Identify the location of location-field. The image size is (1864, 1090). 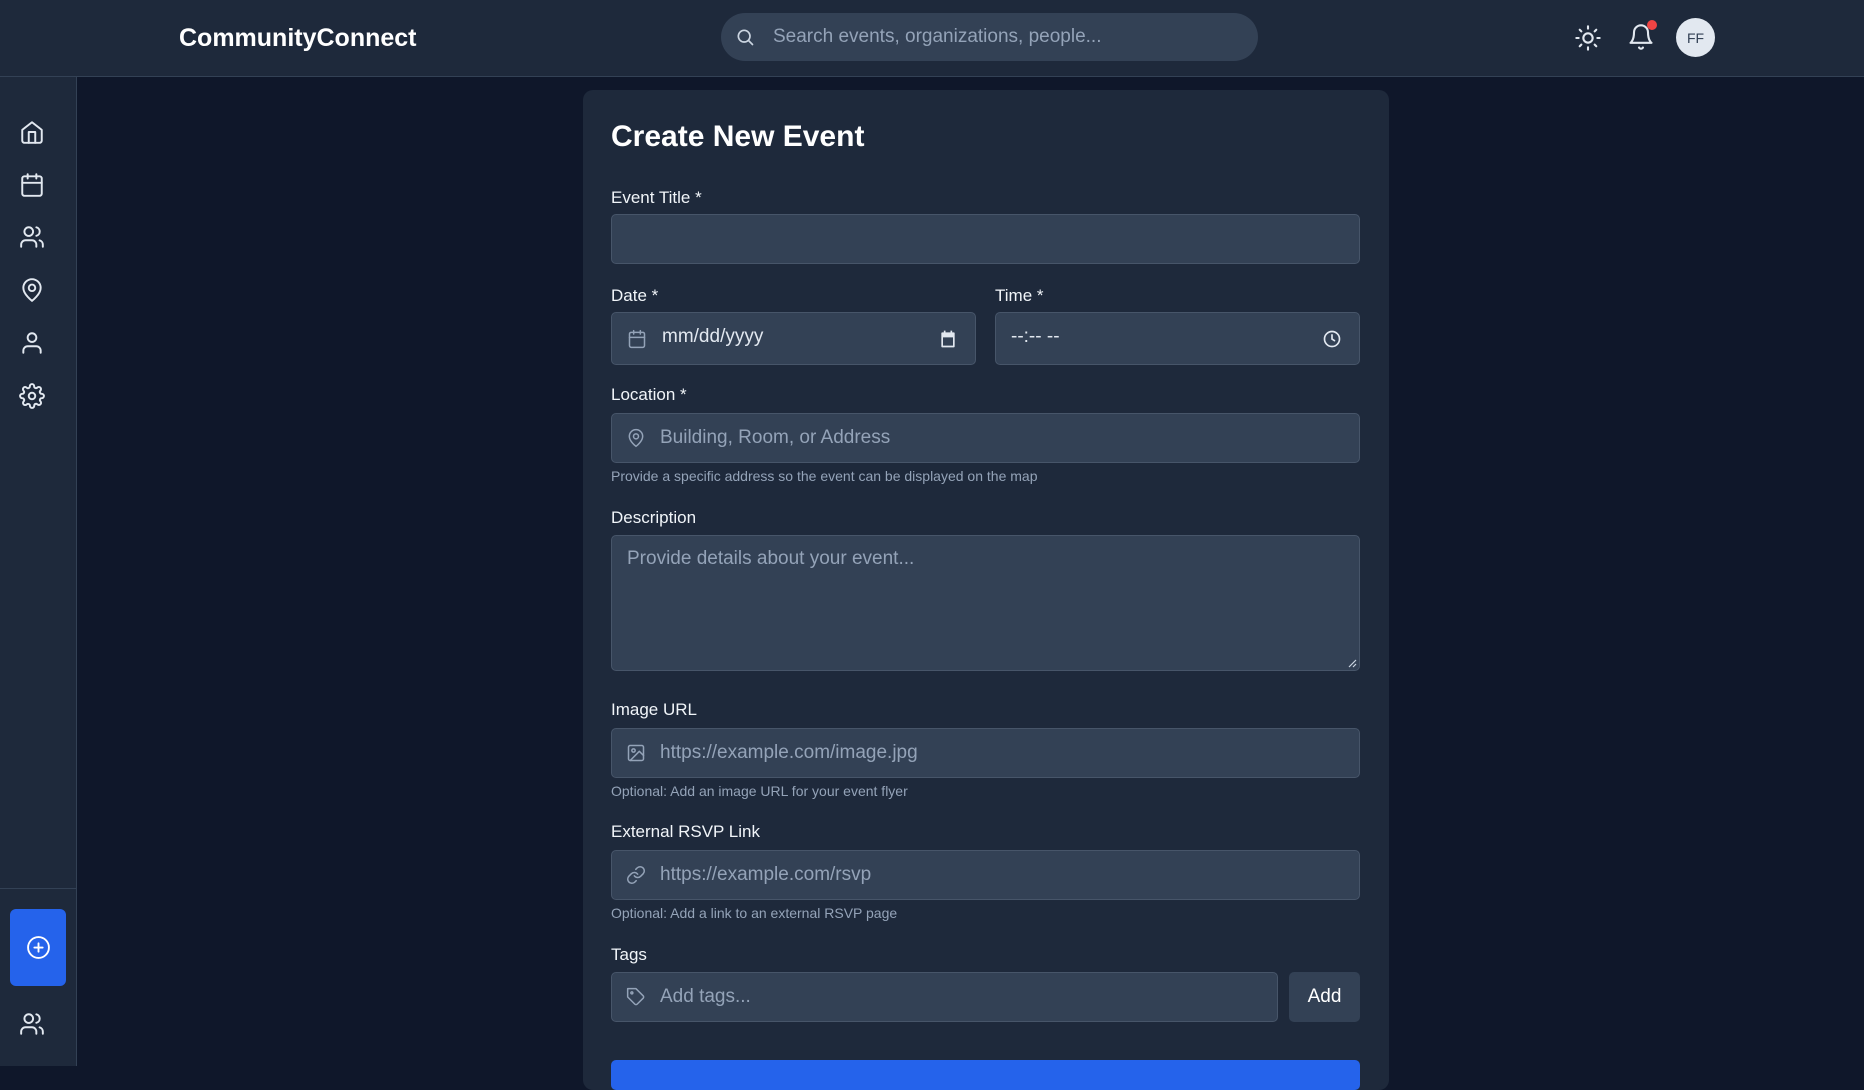
(985, 438).